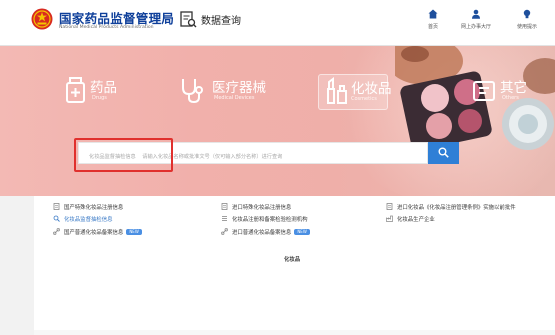 Image resolution: width=555 pixels, height=335 pixels. I want to click on search-input, so click(253, 157).